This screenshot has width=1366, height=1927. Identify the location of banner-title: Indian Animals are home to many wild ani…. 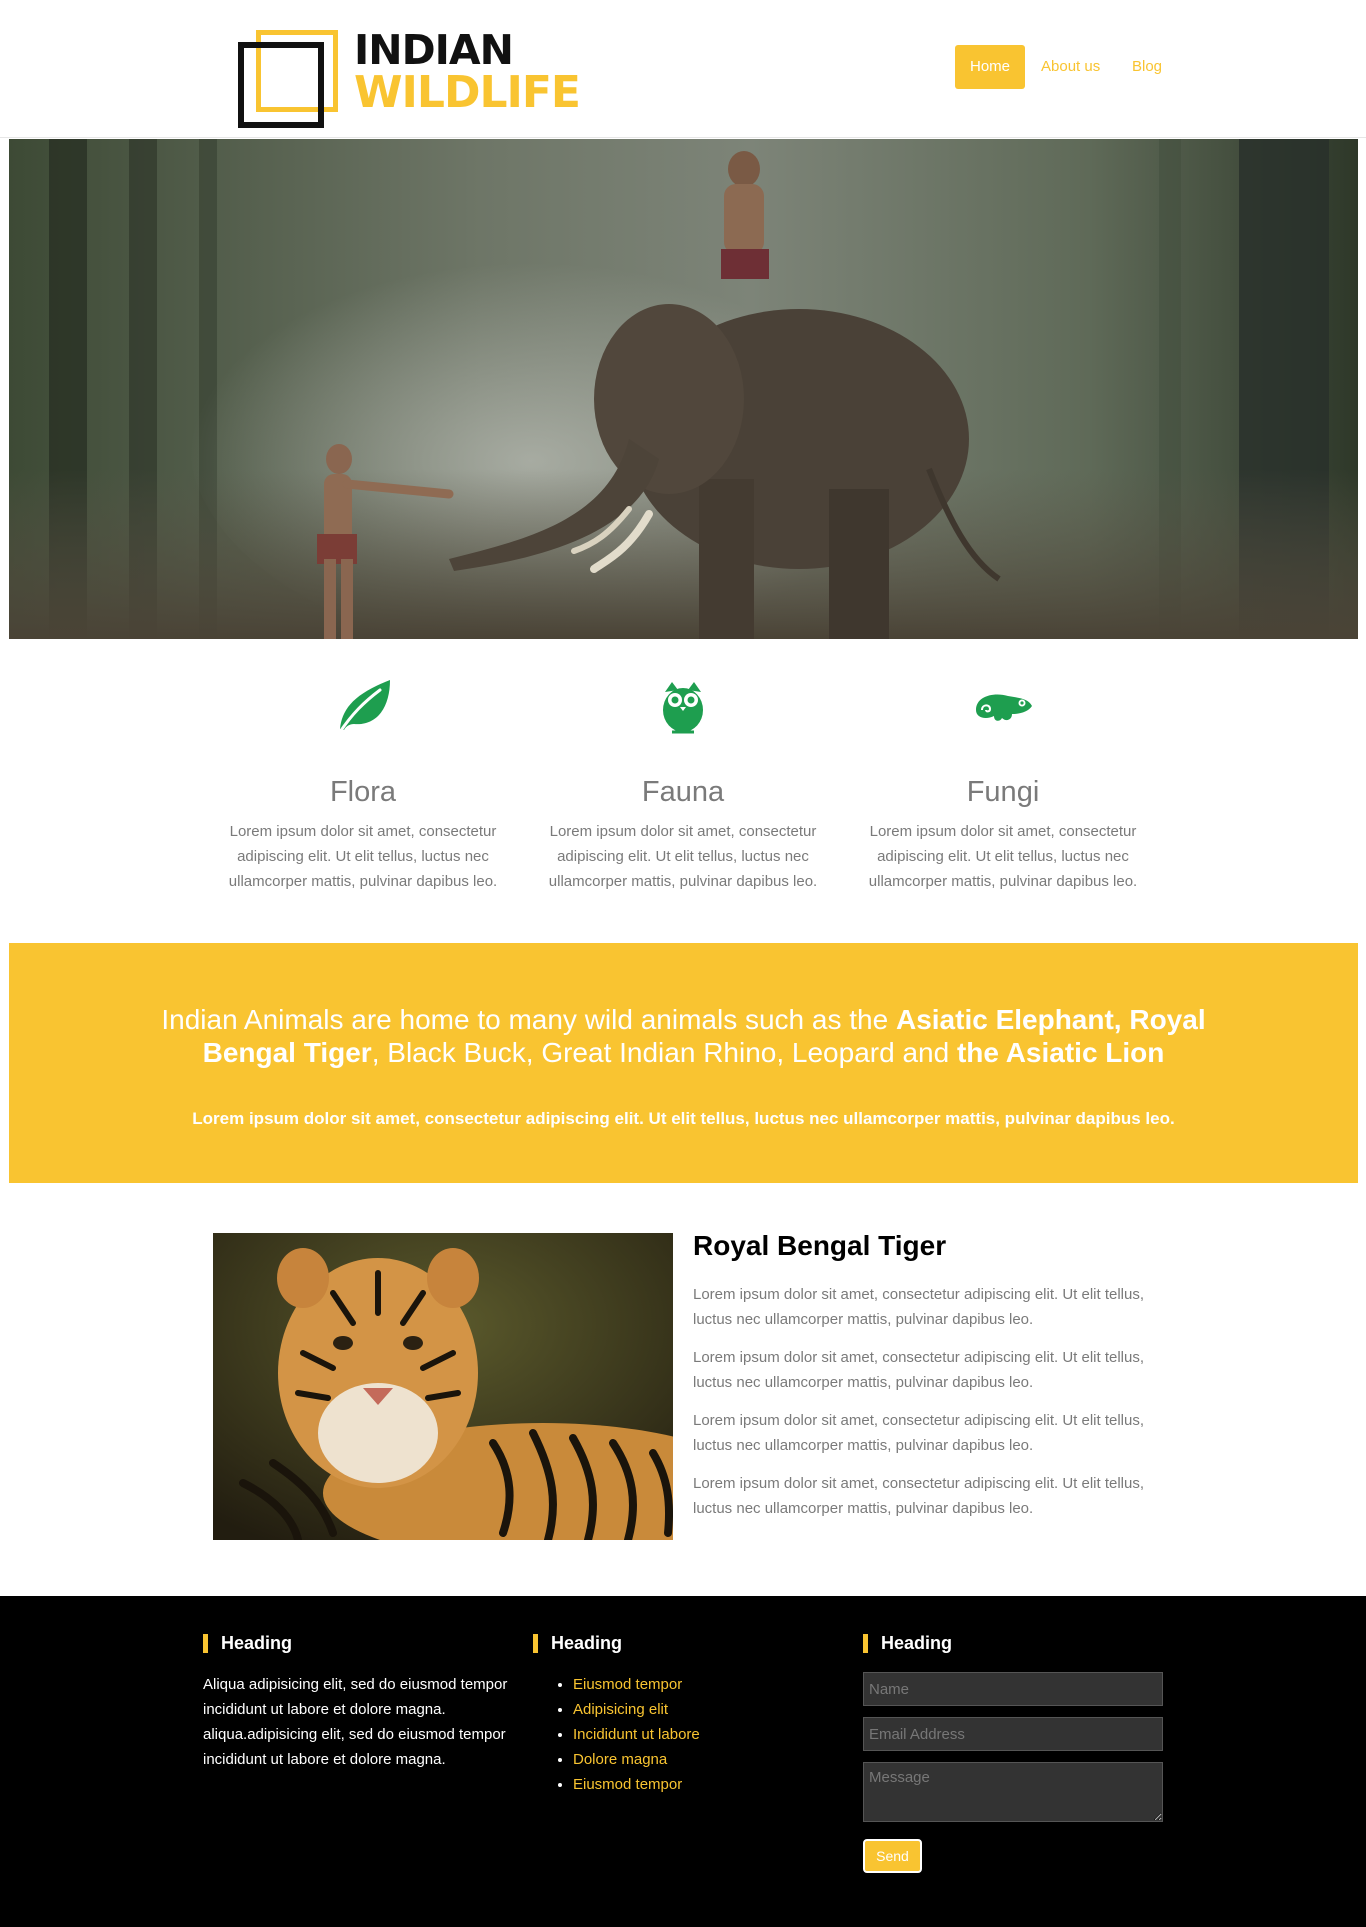
(684, 1036).